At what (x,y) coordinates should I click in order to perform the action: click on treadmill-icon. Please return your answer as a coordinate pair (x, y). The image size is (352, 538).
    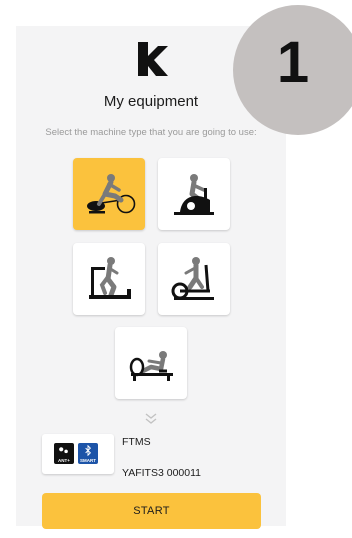
    Looking at the image, I should click on (110, 278).